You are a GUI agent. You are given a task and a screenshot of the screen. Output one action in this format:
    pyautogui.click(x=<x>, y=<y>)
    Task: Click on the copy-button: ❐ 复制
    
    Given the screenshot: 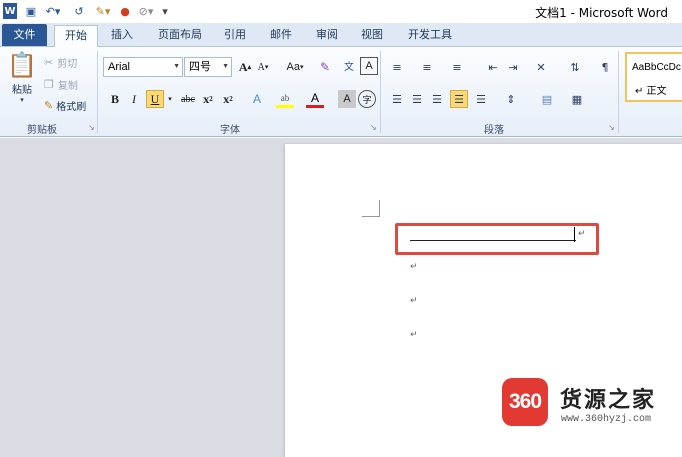 What is the action you would take?
    pyautogui.click(x=61, y=84)
    